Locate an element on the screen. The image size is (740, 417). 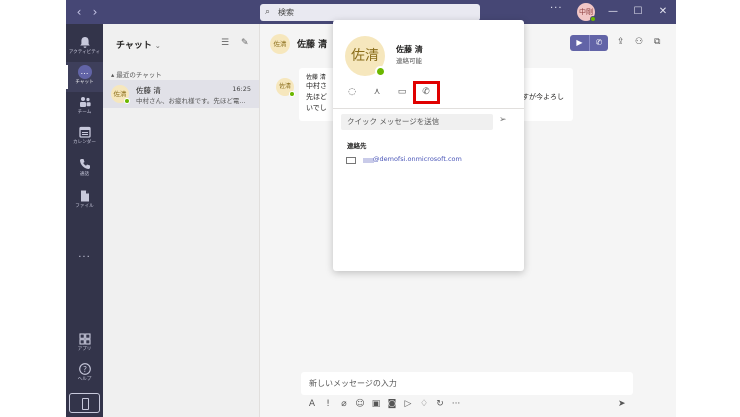
search-box: ⌕ 検索 is located at coordinates (370, 12).